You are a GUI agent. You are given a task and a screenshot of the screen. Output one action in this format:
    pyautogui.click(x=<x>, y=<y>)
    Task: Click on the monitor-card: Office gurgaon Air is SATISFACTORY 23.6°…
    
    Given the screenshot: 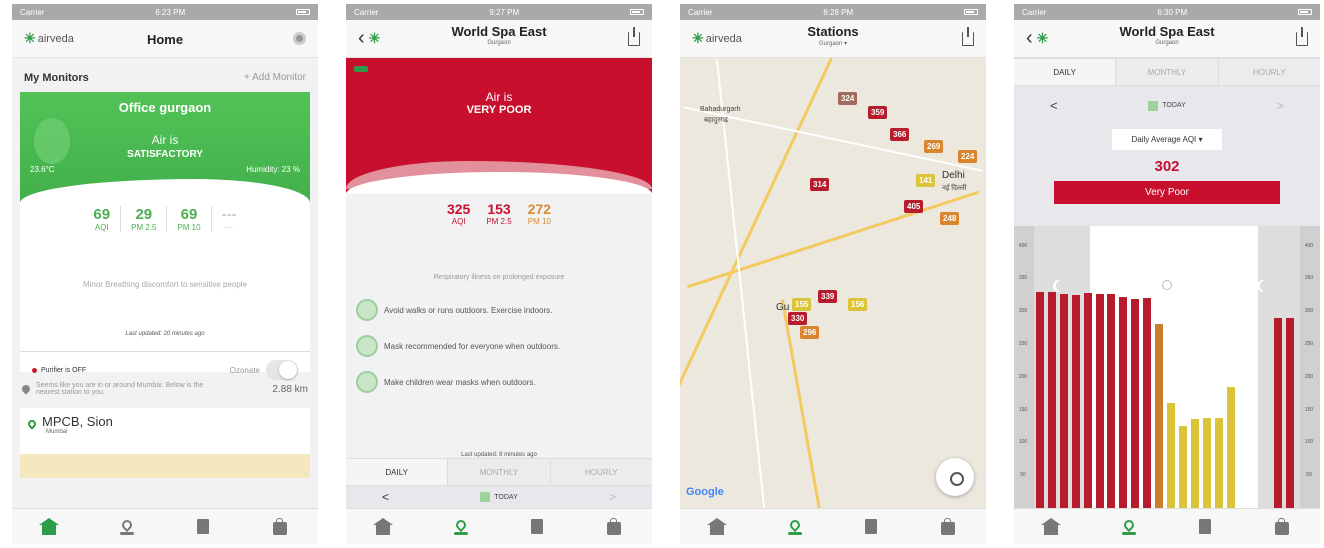 What is the action you would take?
    pyautogui.click(x=165, y=236)
    